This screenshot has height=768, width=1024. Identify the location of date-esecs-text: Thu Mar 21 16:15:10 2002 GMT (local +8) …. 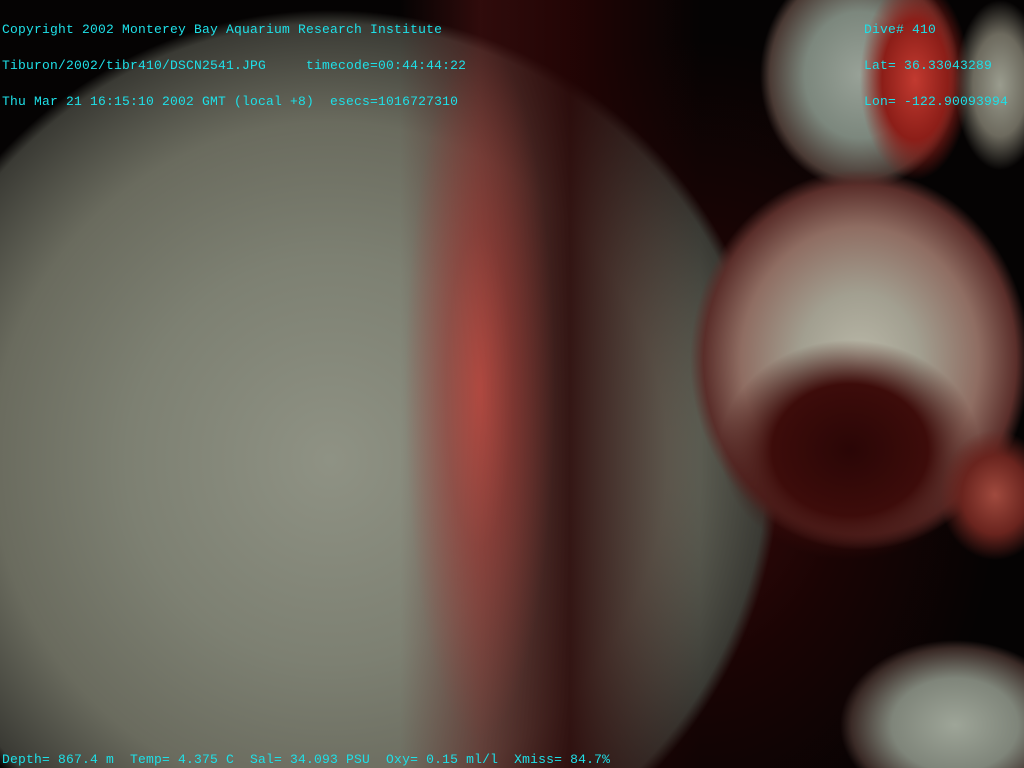
(230, 101).